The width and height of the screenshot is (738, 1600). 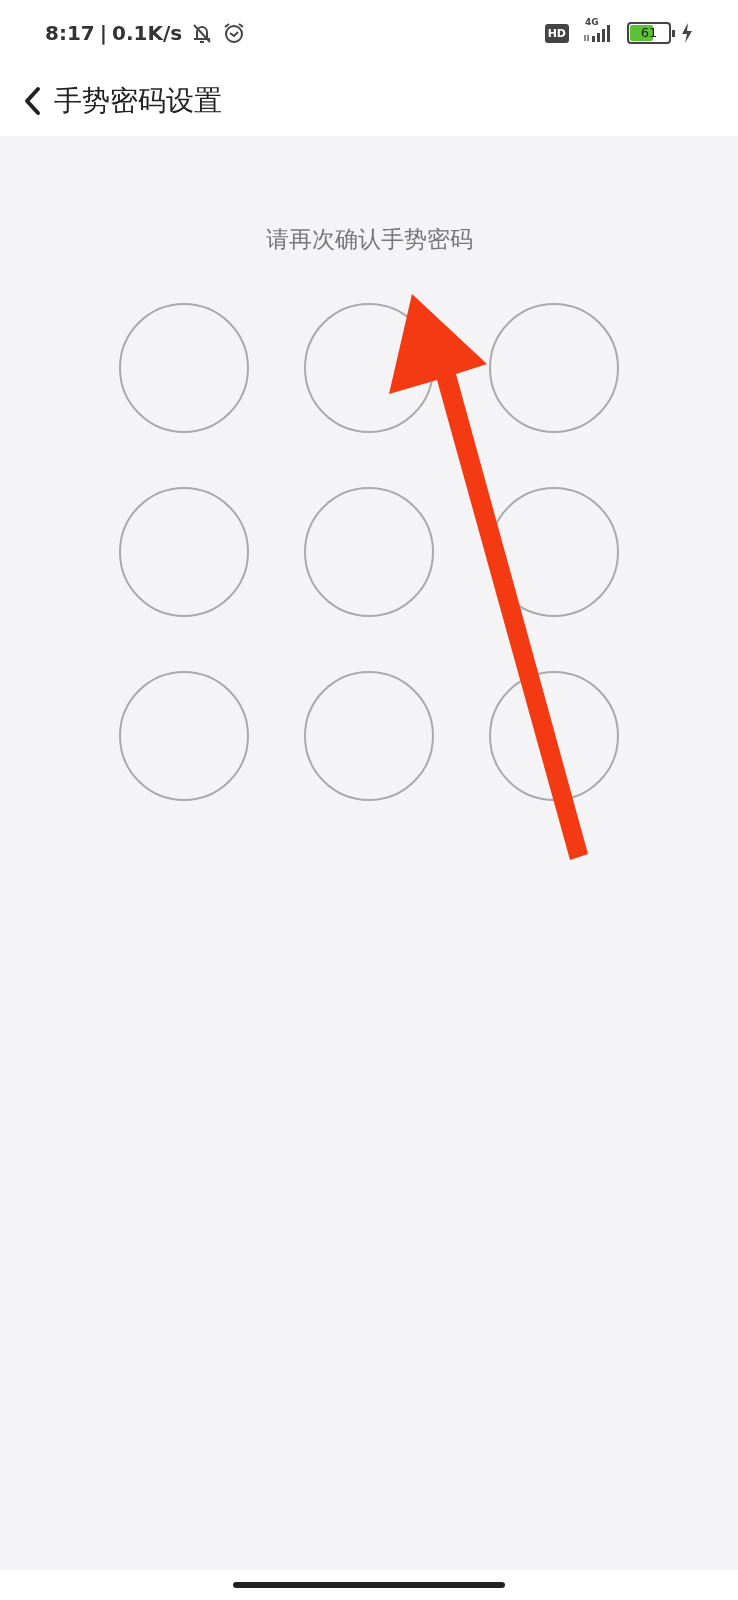 What do you see at coordinates (556, 33) in the screenshot?
I see `hd-badge: HD` at bounding box center [556, 33].